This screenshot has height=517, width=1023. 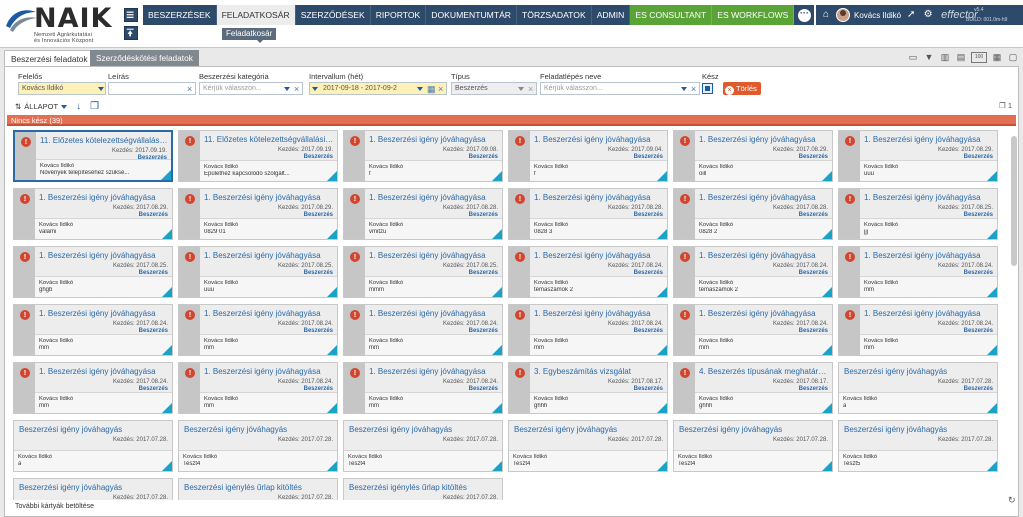 I want to click on tab-szerzodeskotesi-feladatok: Szerződéskötési feladatok, so click(x=144, y=58).